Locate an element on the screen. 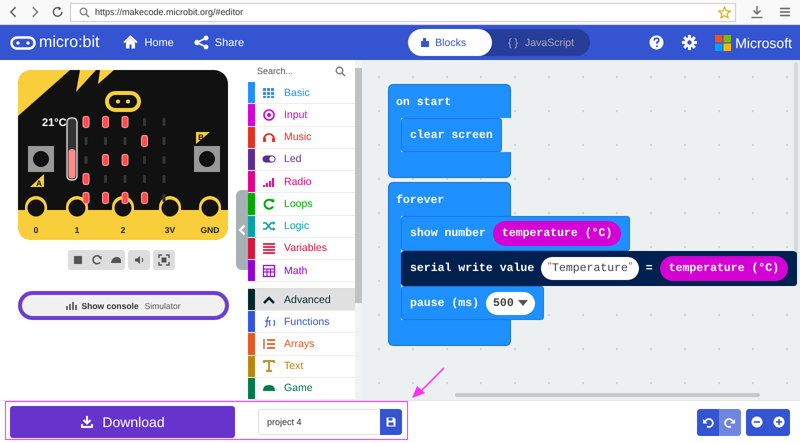  category-item: Text is located at coordinates (301, 367).